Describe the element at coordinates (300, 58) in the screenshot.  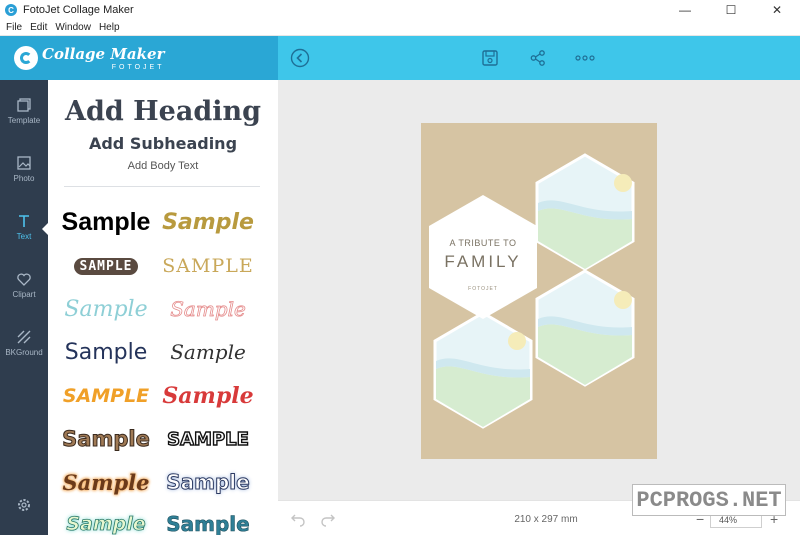
I see `back-circle-icon` at that location.